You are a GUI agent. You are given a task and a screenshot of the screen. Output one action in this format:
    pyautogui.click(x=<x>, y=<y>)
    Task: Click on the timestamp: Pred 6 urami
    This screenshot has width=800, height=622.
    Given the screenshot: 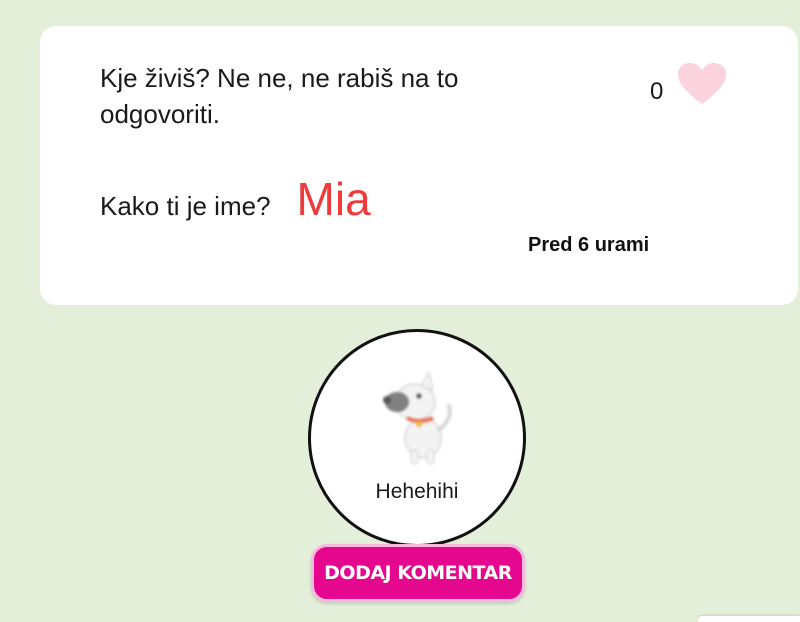 What is the action you would take?
    pyautogui.click(x=589, y=245)
    